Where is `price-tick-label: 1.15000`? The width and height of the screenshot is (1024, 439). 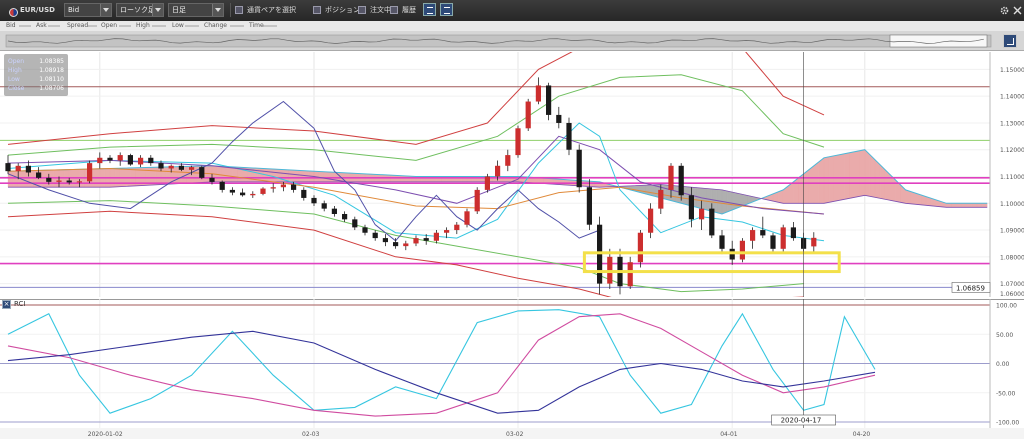
price-tick-label: 1.15000 is located at coordinates (1012, 70).